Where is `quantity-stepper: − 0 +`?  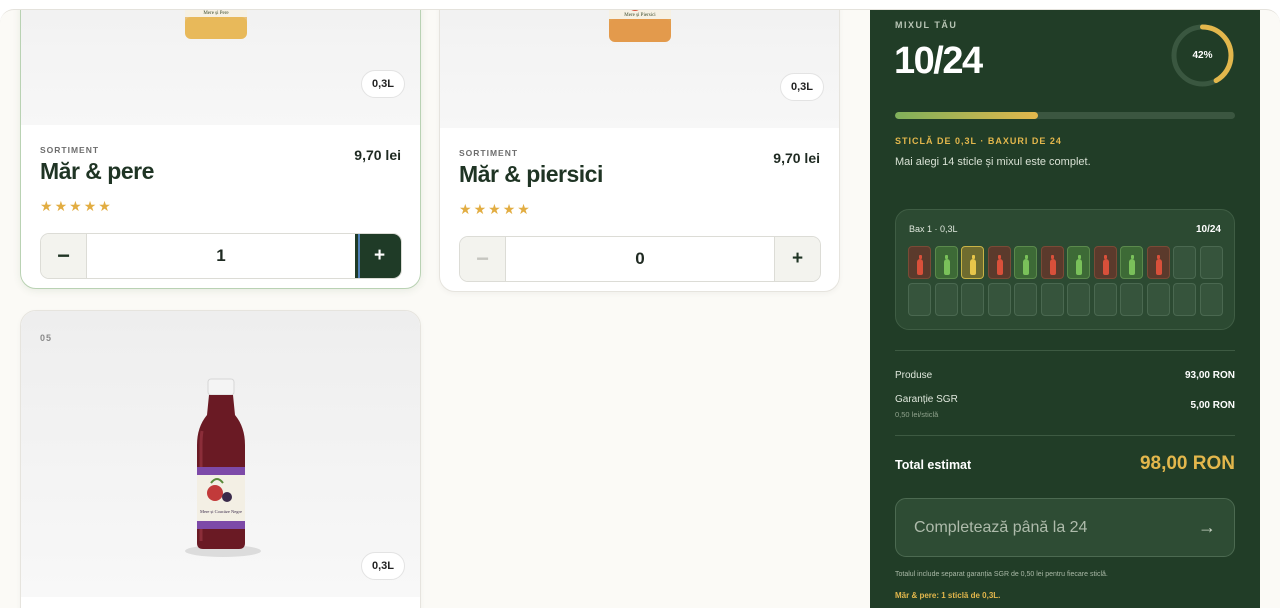
quantity-stepper: − 0 + is located at coordinates (640, 259).